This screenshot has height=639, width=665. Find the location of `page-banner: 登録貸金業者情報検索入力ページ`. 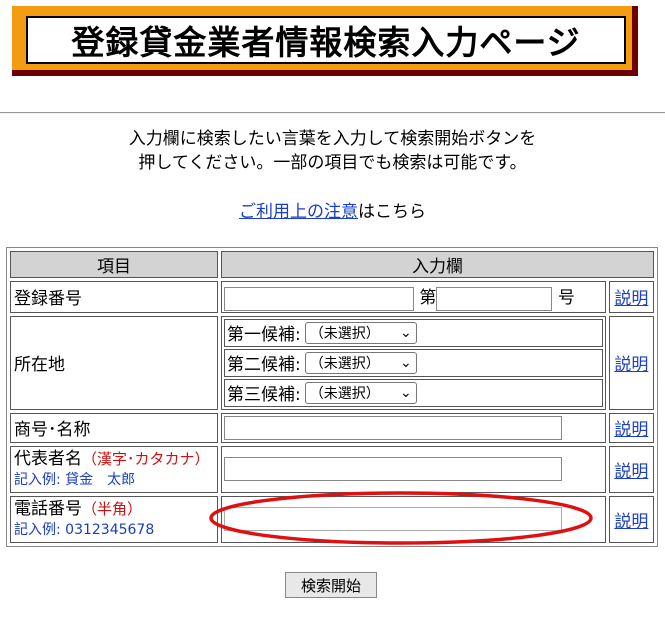

page-banner: 登録貸金業者情報検索入力ページ is located at coordinates (325, 41).